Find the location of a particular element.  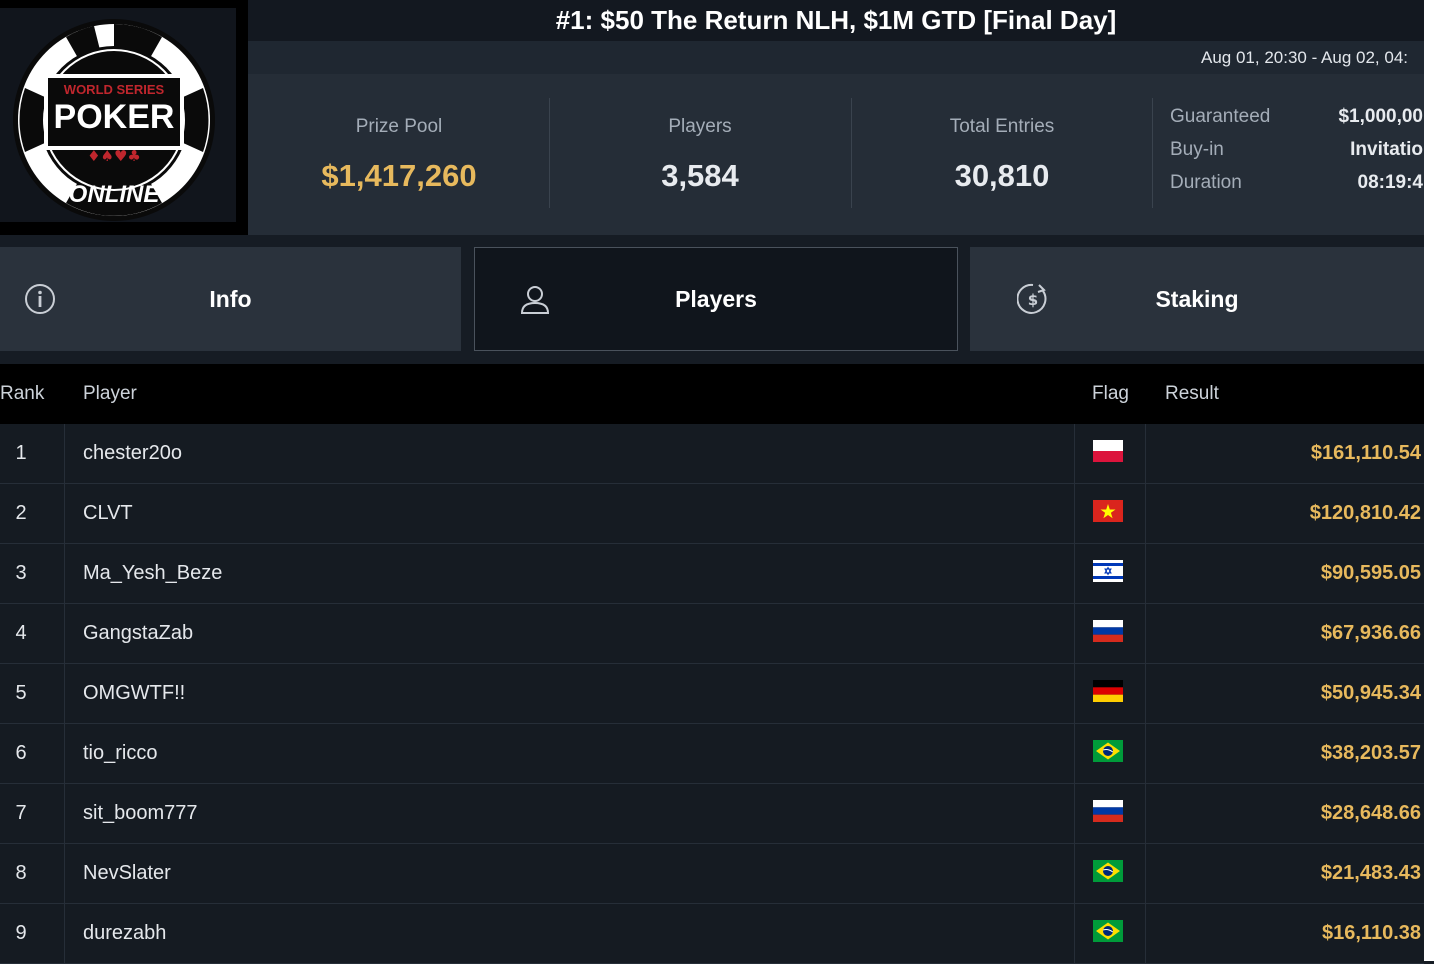

player-rank: 6 is located at coordinates (21, 753).